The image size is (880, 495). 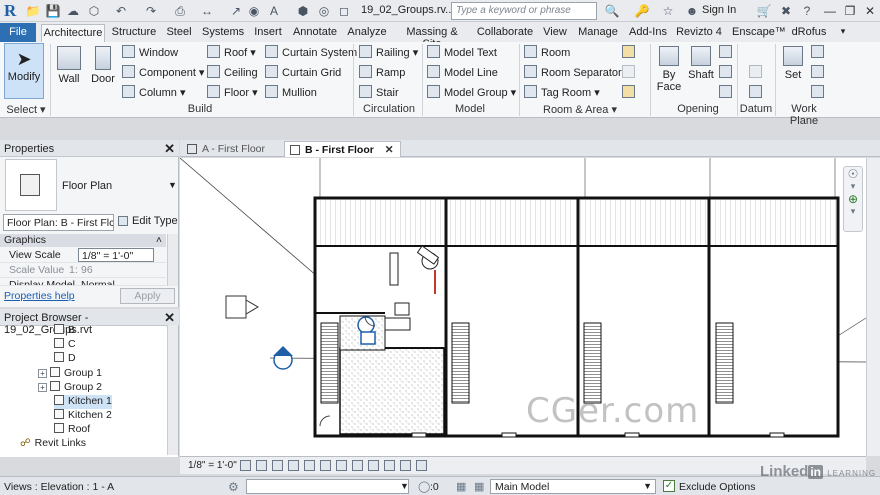 What do you see at coordinates (759, 33) in the screenshot?
I see `tab-enscape: Enscape™` at bounding box center [759, 33].